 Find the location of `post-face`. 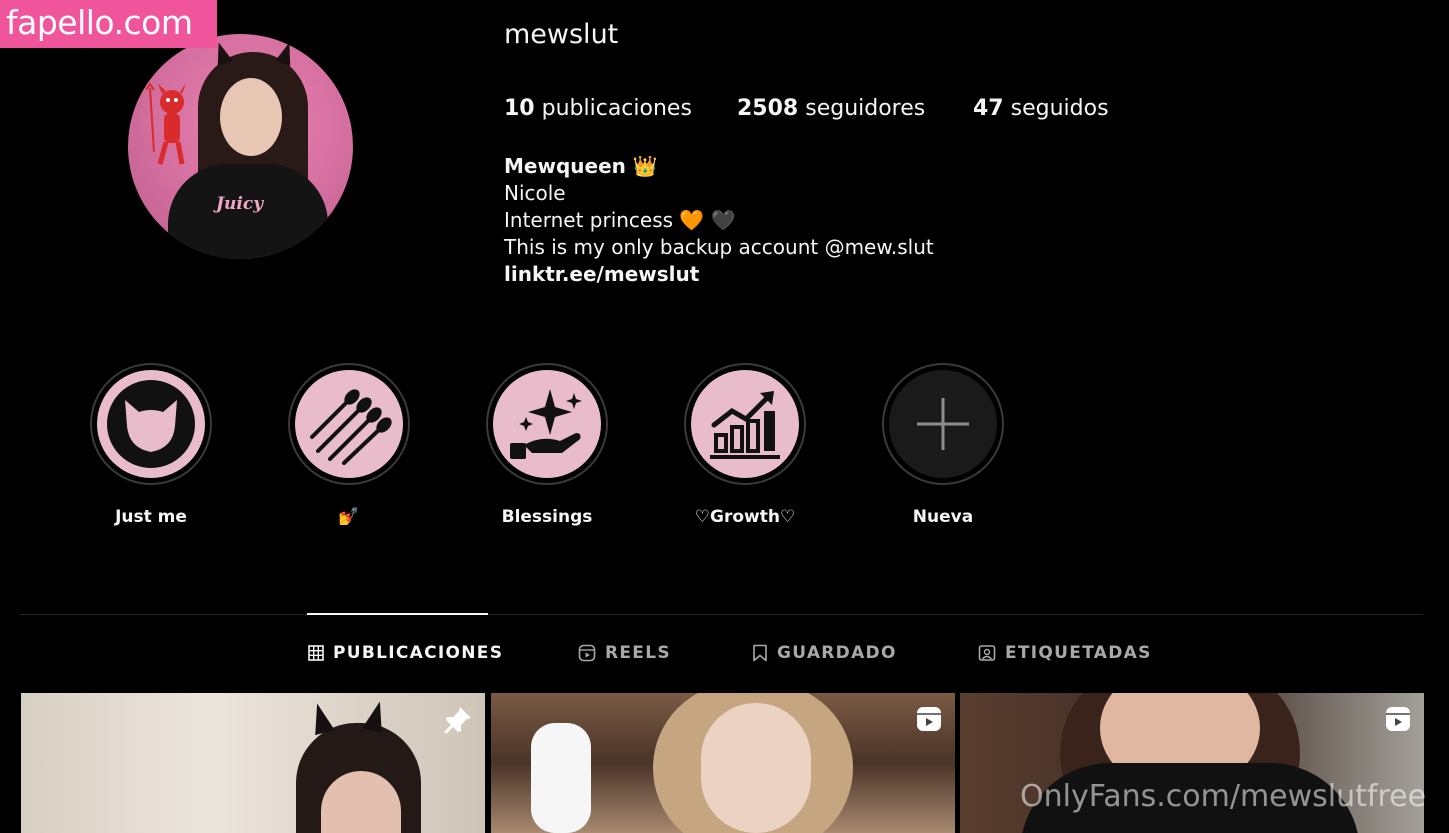

post-face is located at coordinates (756, 768).